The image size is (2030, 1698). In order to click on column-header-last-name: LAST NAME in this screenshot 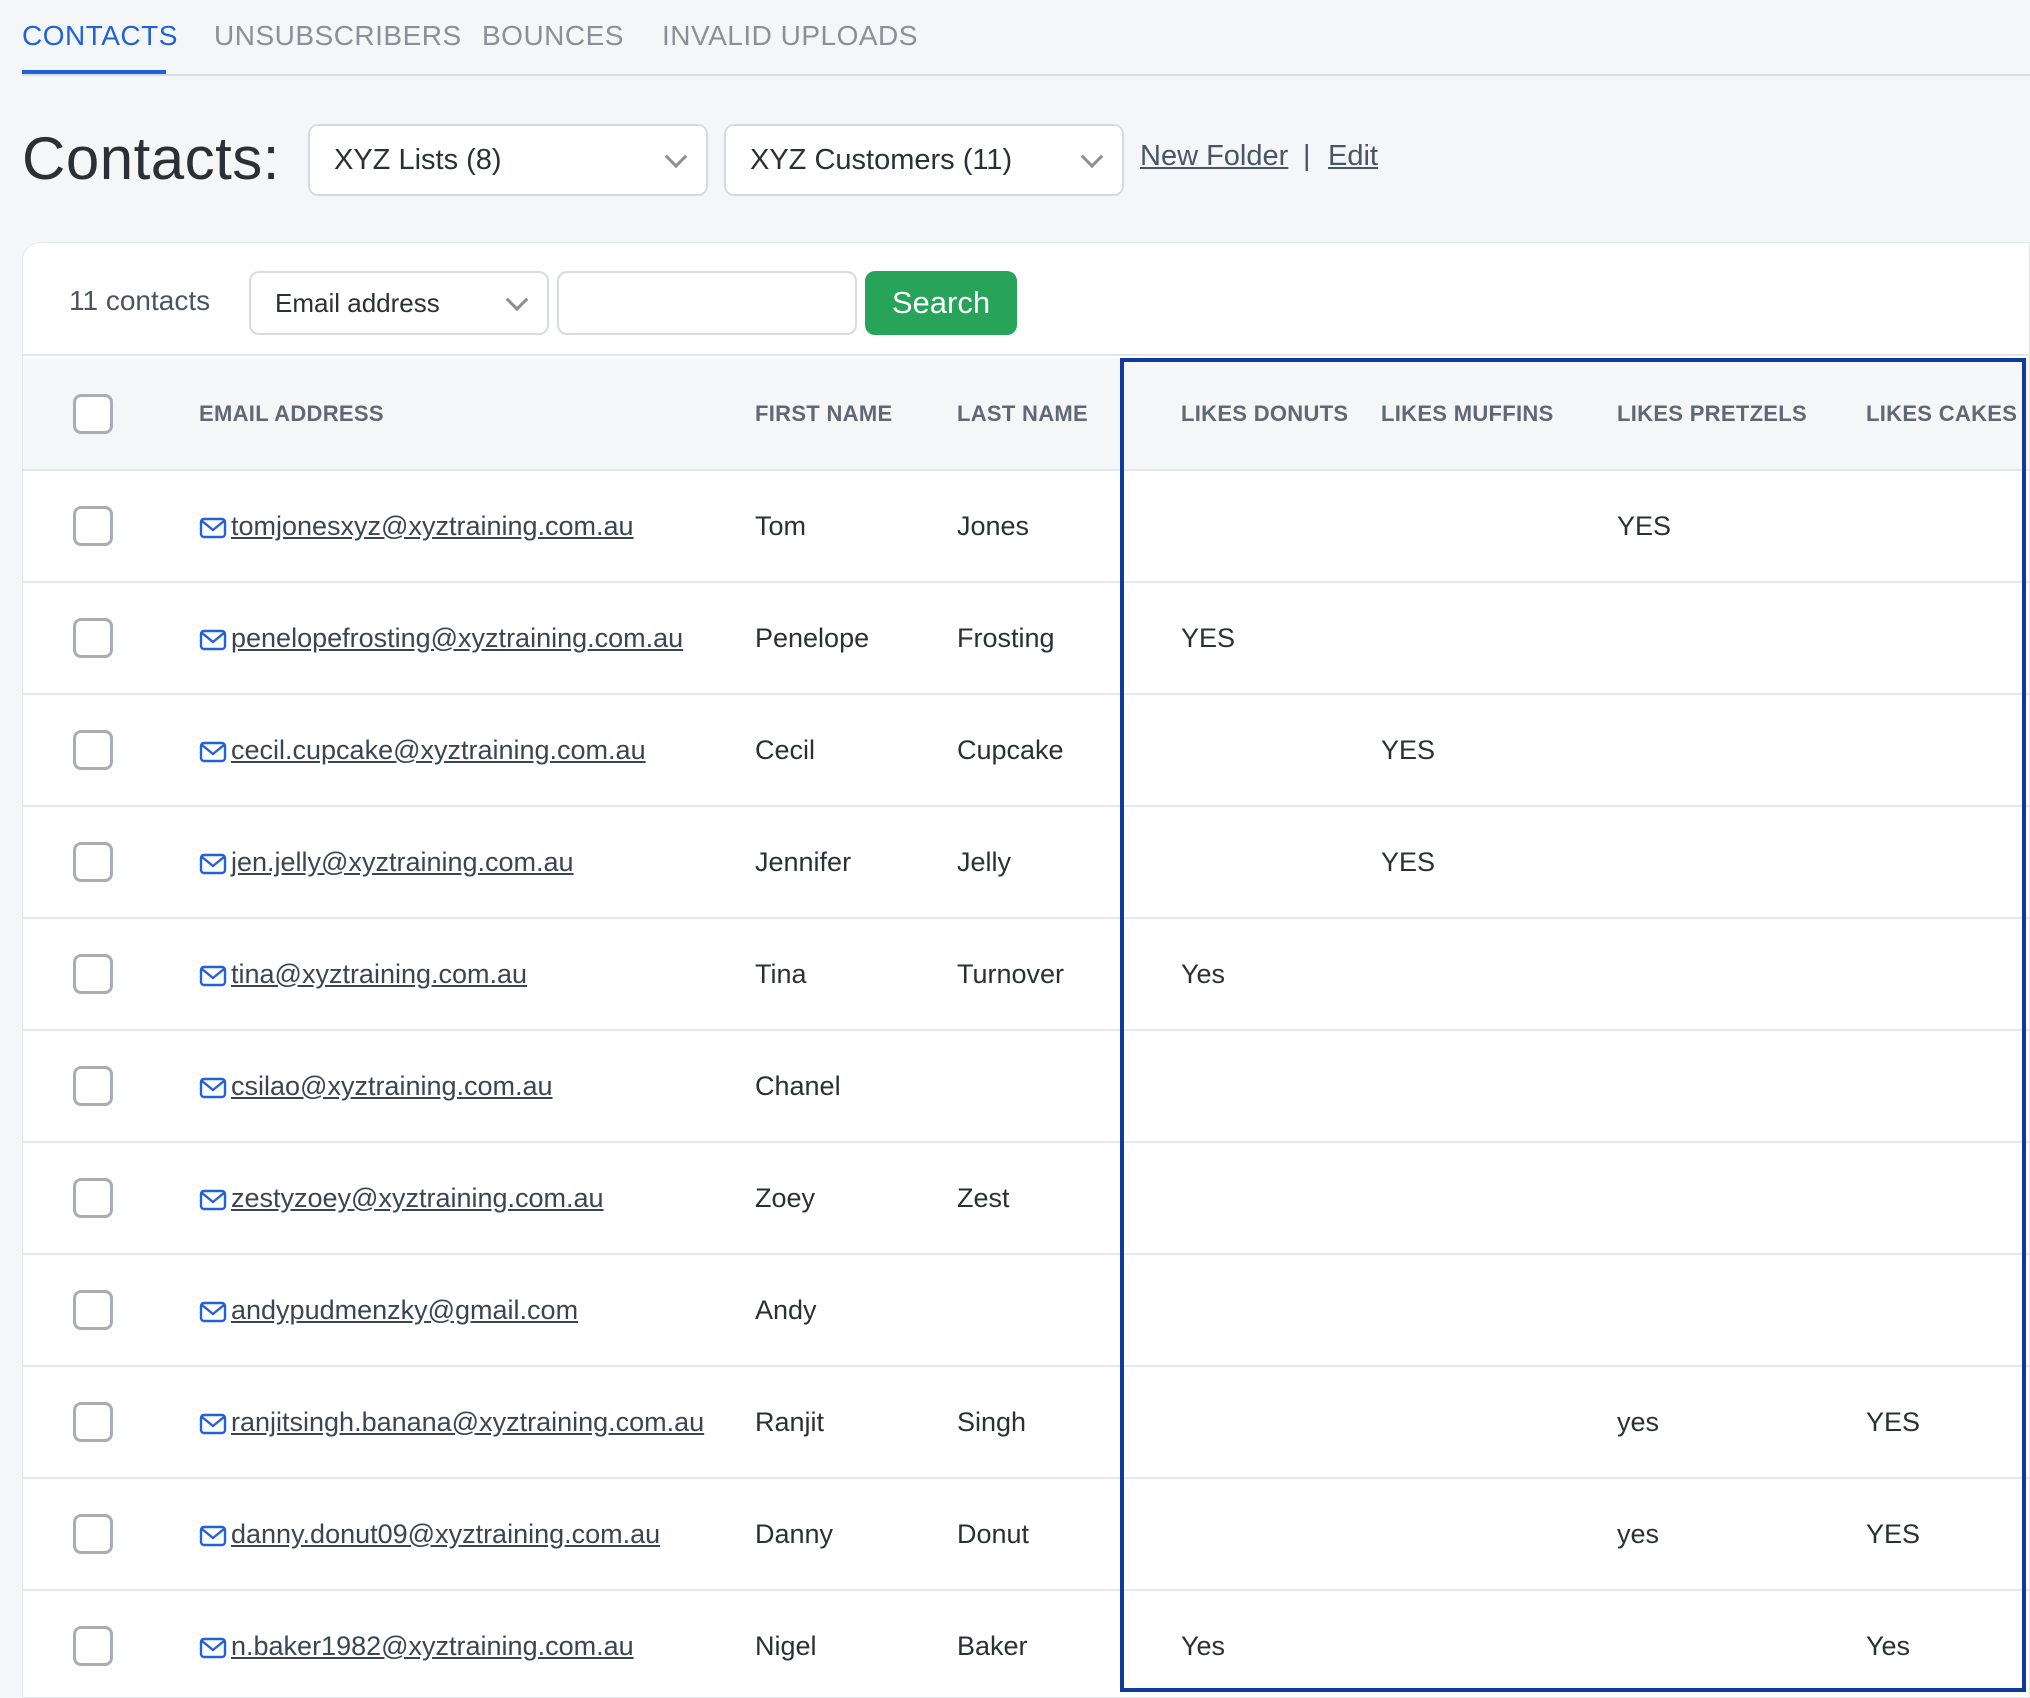, I will do `click(1055, 414)`.